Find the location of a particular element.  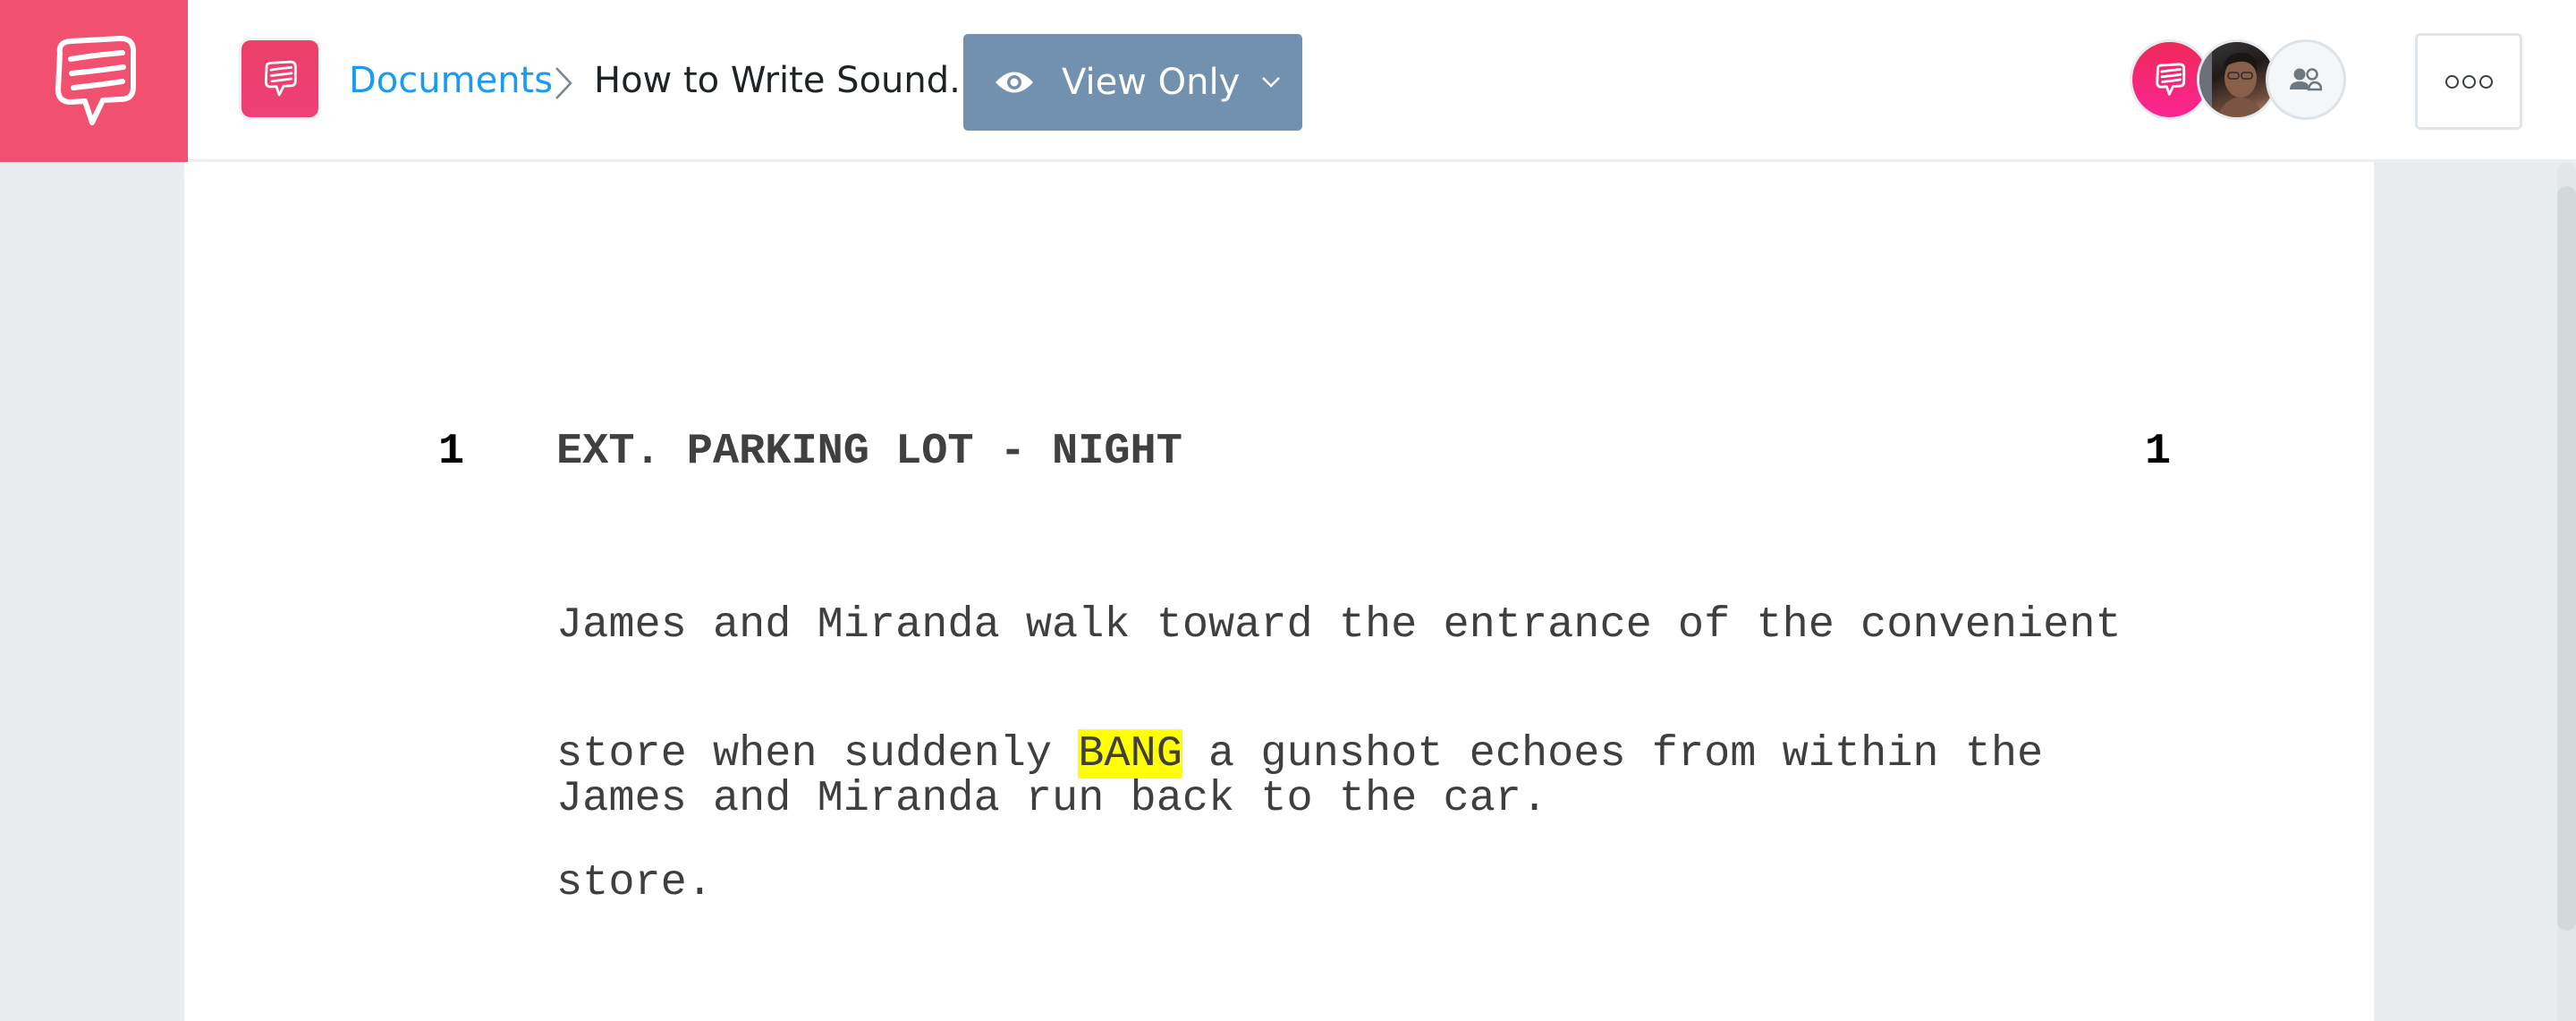

breadcrumb-documents-link: Documents is located at coordinates (451, 80).